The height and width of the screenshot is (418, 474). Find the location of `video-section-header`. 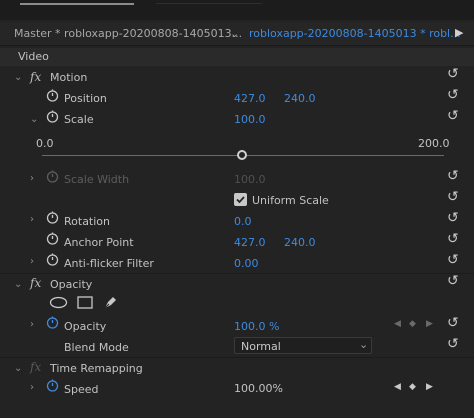

video-section-header is located at coordinates (237, 57).